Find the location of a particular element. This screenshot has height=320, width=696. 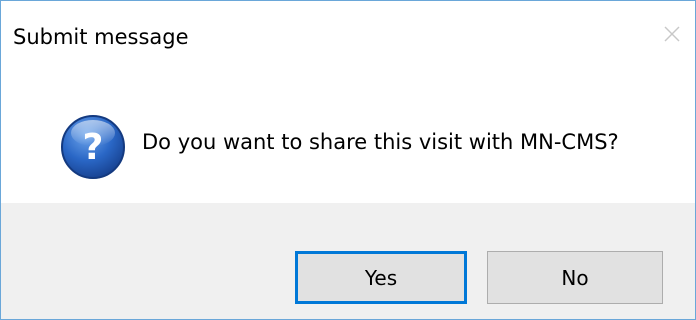

question-icon: ? is located at coordinates (93, 147).